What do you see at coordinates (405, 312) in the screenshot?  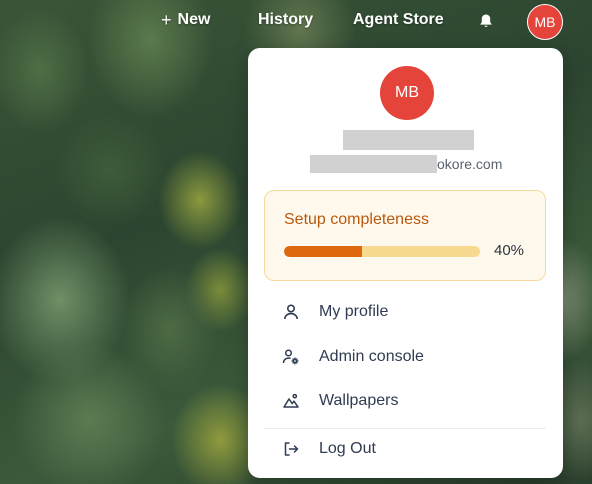 I see `menu-item-my-profile: My profile` at bounding box center [405, 312].